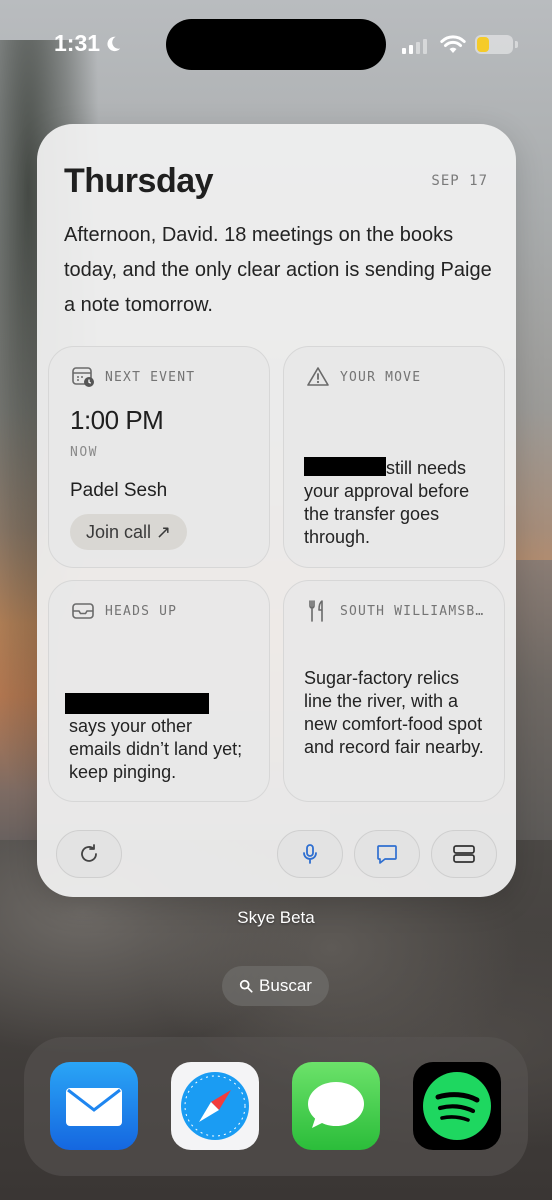 This screenshot has height=1200, width=552. Describe the element at coordinates (246, 986) in the screenshot. I see `search-icon` at that location.